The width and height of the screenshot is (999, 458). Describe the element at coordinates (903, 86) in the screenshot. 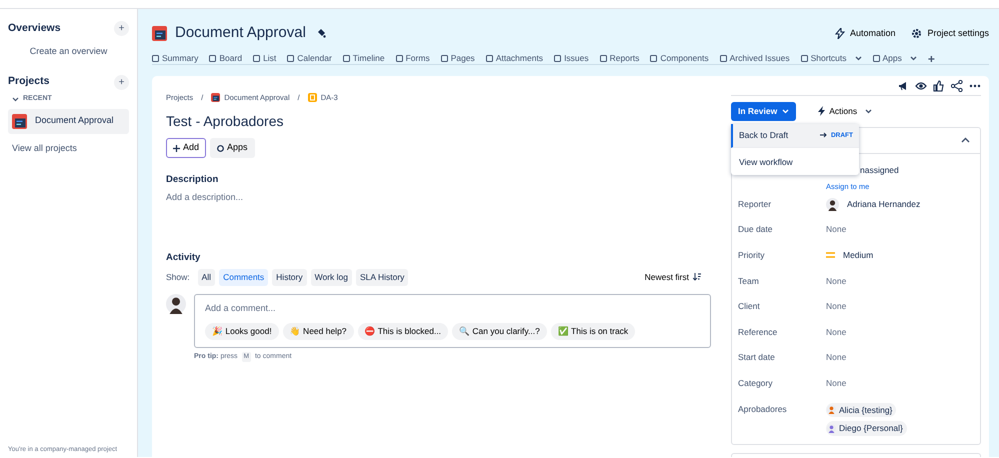

I see `megaphone-icon` at that location.